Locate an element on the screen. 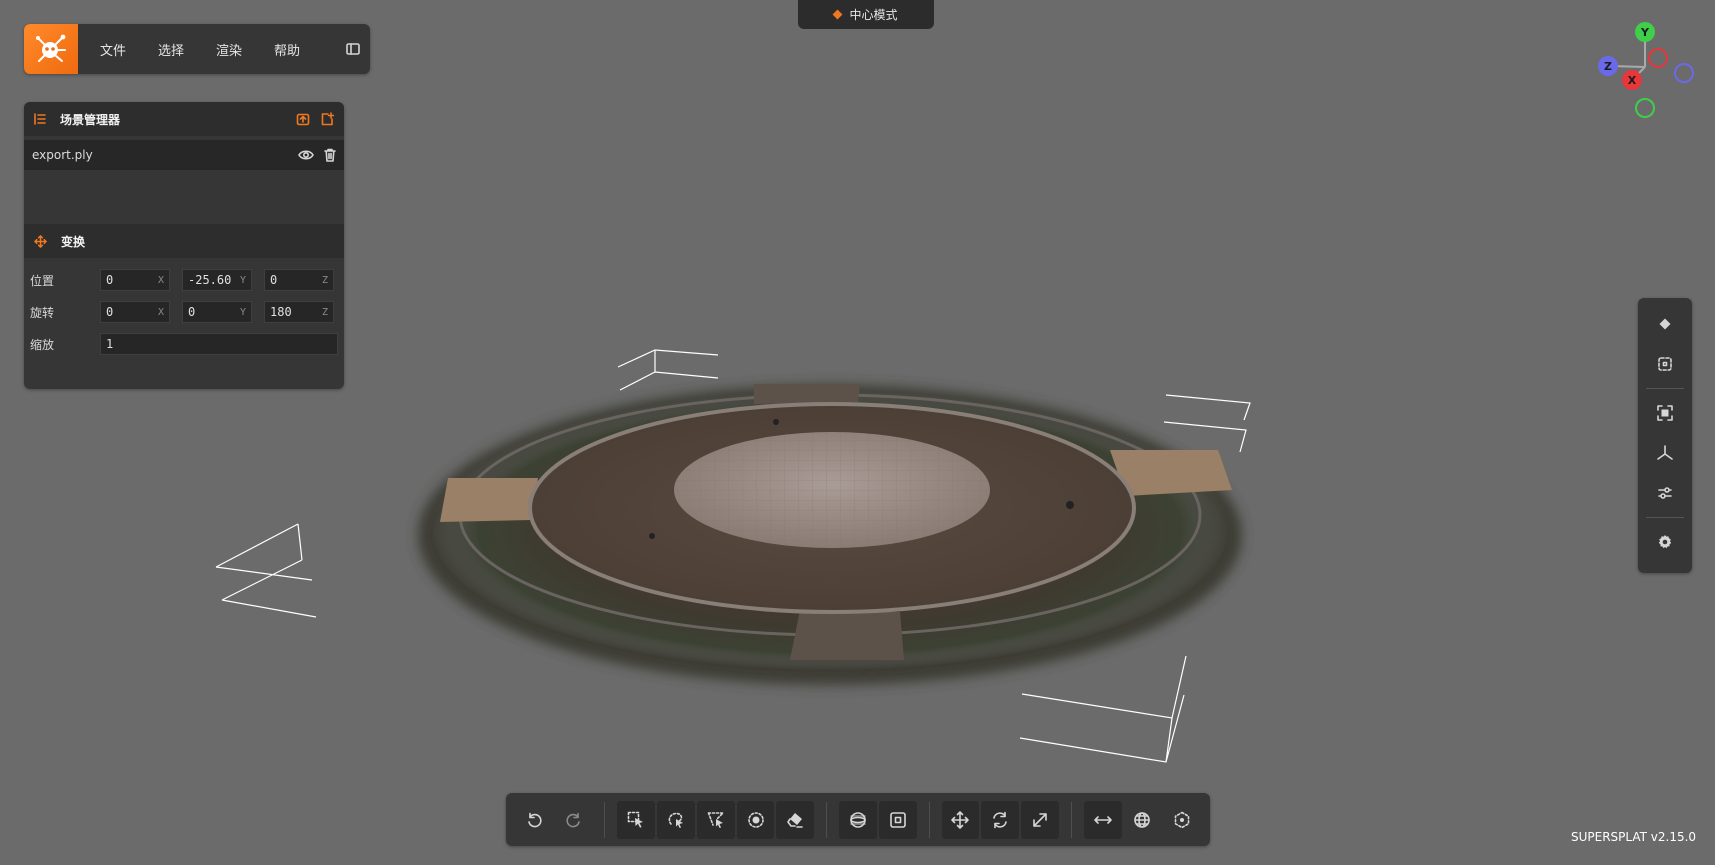  measure-button is located at coordinates (1102, 819).